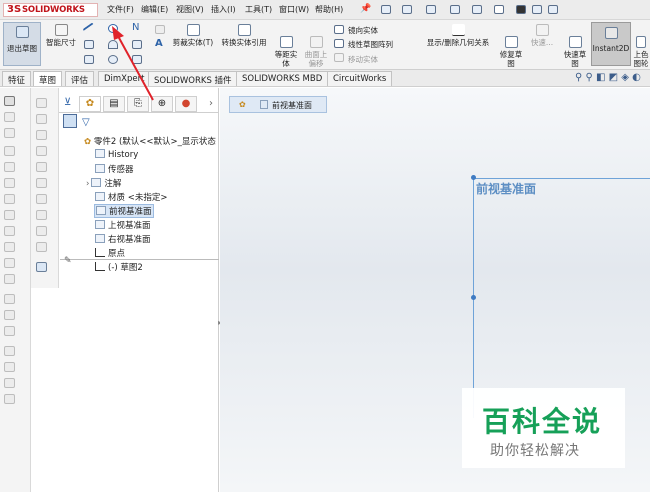 This screenshot has height=492, width=650. What do you see at coordinates (455, 9) in the screenshot?
I see `print-icon` at bounding box center [455, 9].